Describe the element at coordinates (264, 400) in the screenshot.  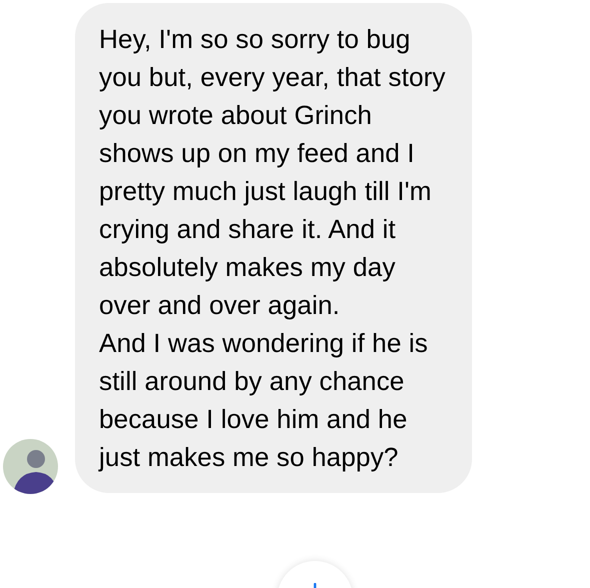
I see `message-text: And I was wondering if he is still around by any chance because I love him and he just makes me so happy?` at that location.